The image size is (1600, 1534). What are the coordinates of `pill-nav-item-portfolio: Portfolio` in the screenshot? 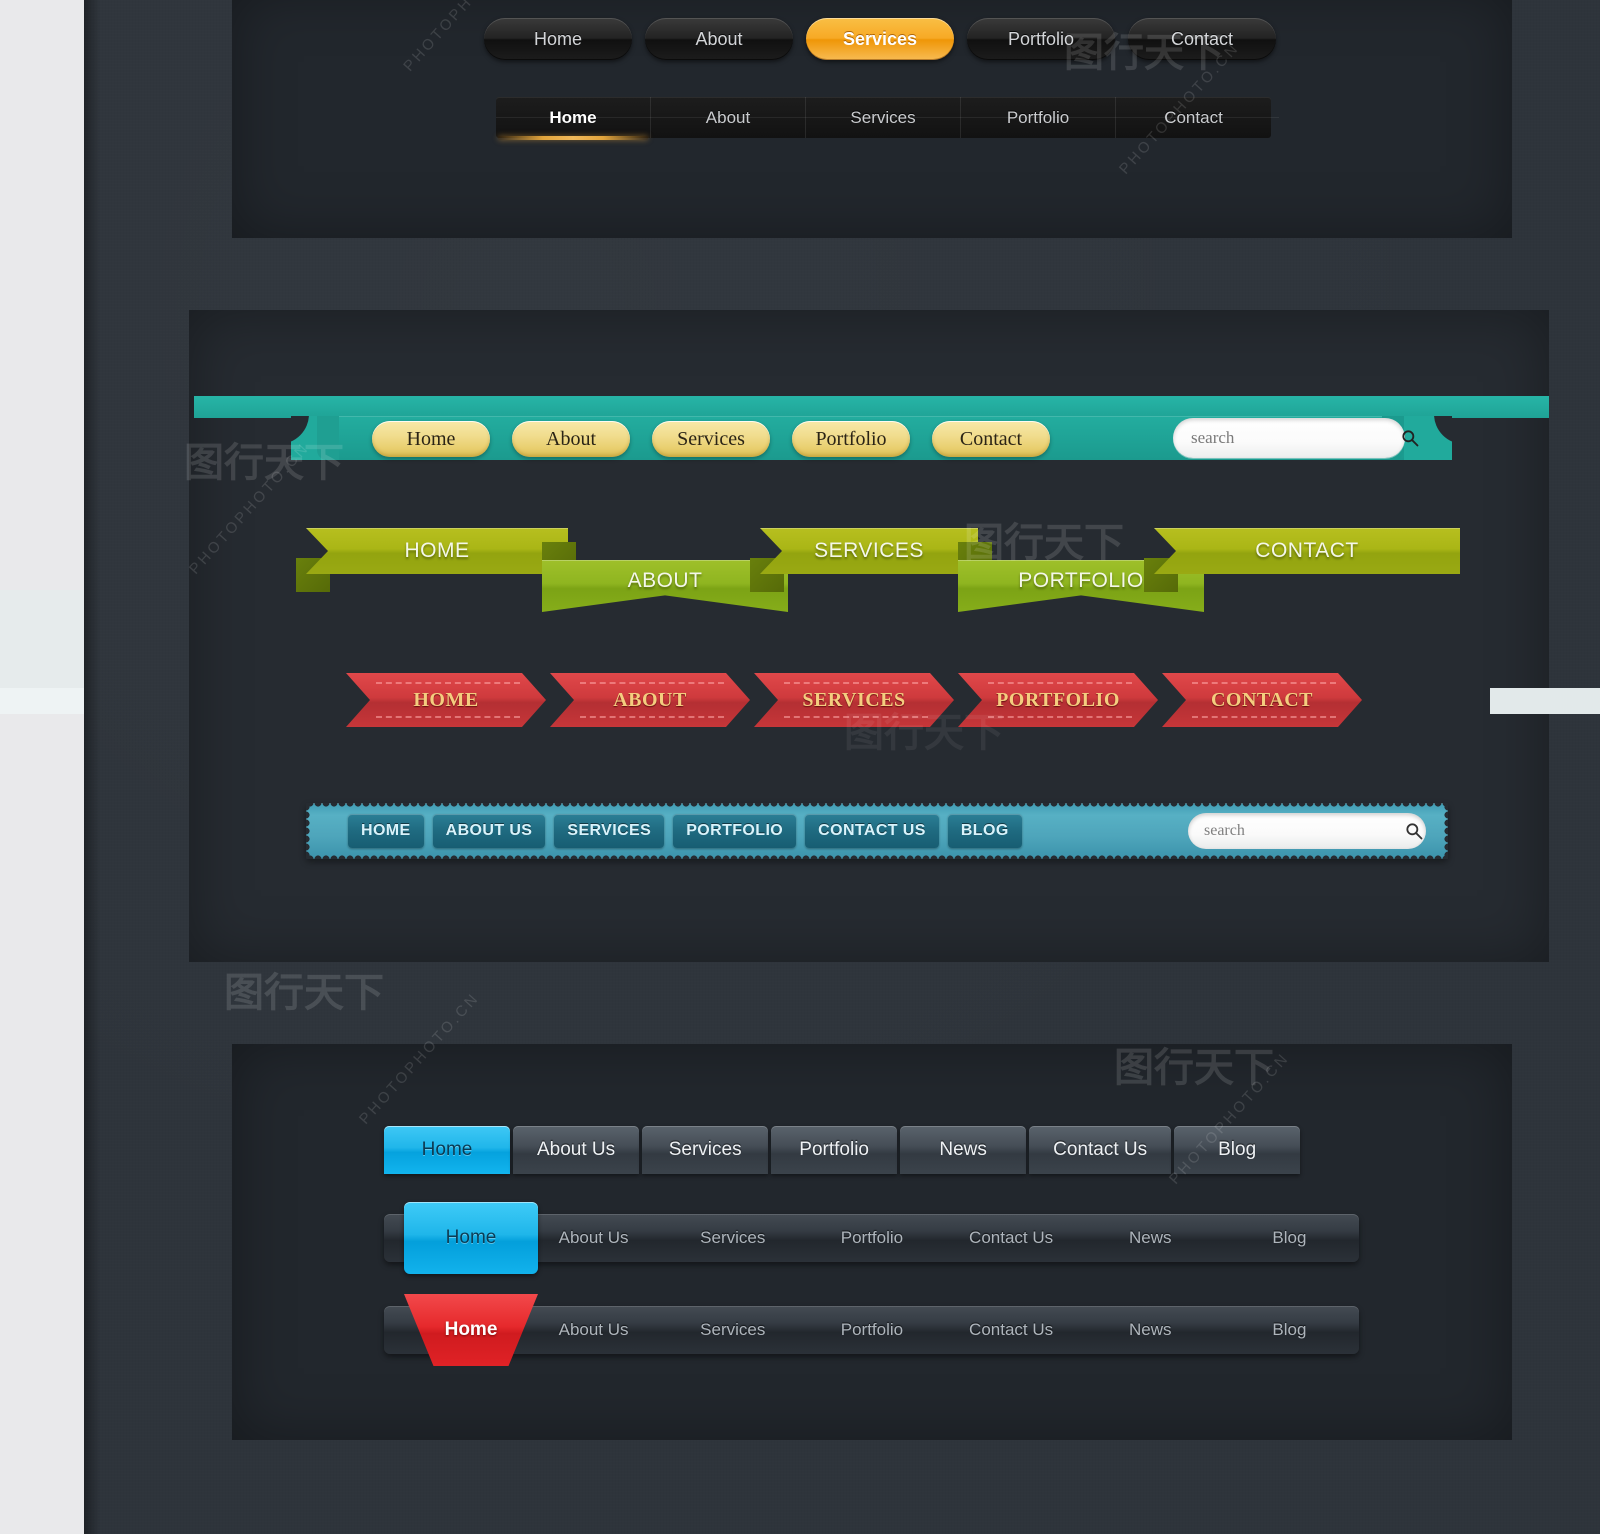 It's located at (1041, 39).